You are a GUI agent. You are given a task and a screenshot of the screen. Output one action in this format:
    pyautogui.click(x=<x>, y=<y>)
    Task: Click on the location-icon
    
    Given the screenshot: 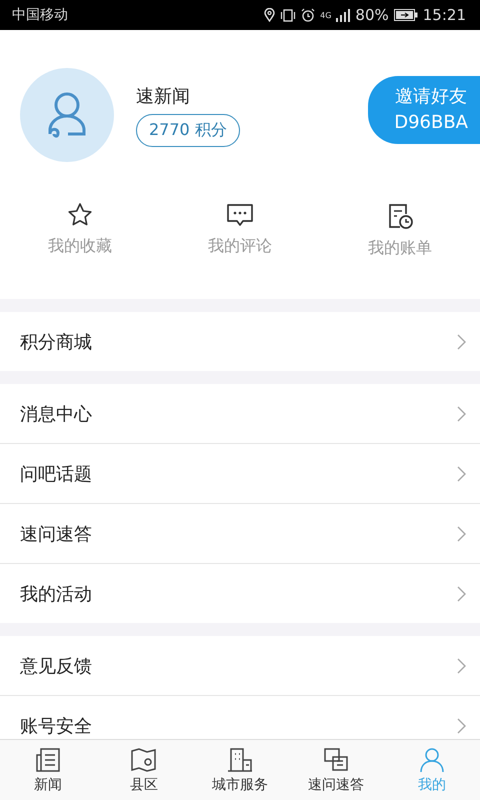 What is the action you would take?
    pyautogui.click(x=270, y=15)
    